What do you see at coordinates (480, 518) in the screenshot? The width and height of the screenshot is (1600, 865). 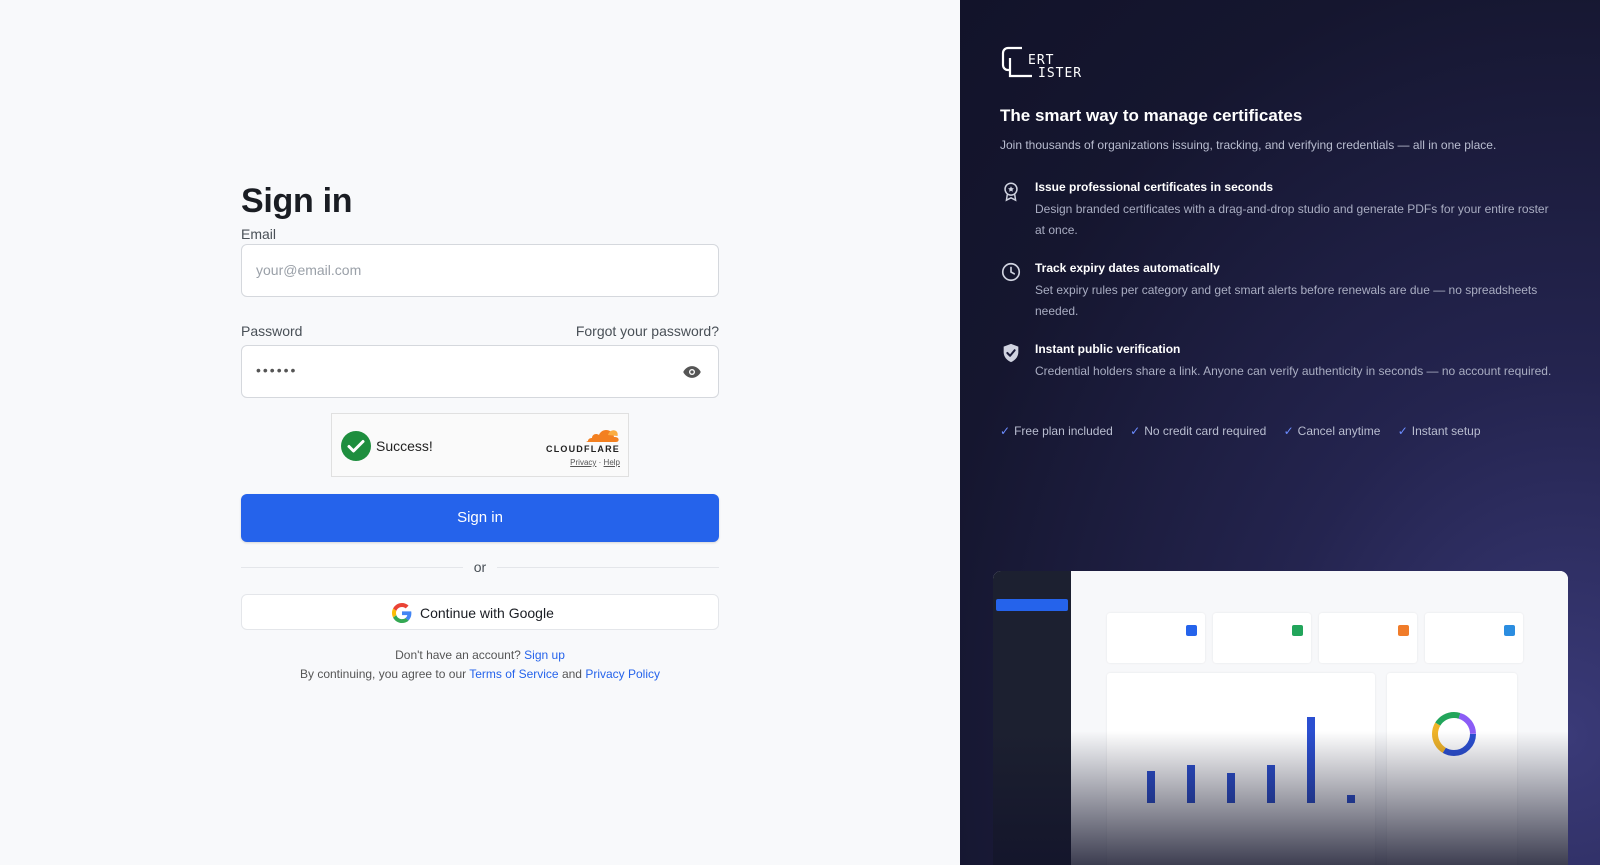 I see `sign-in-button: Sign in` at bounding box center [480, 518].